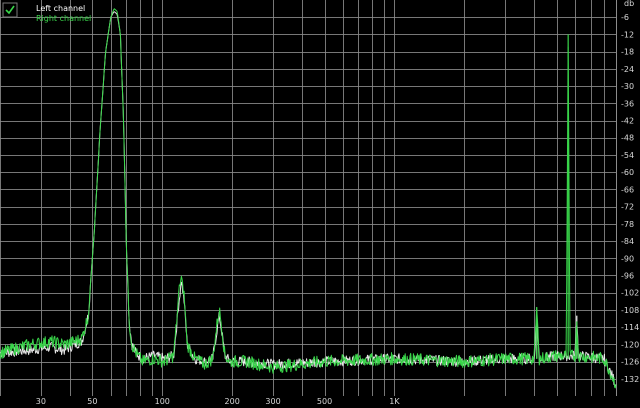 The width and height of the screenshot is (640, 408). Describe the element at coordinates (60, 8) in the screenshot. I see `legend-left-channel: Left channel` at that location.